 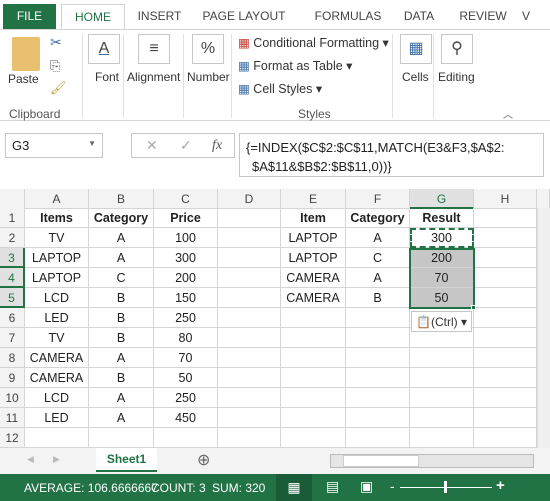 What do you see at coordinates (508, 113) in the screenshot?
I see `collapse-ribbon-icon: ︿` at bounding box center [508, 113].